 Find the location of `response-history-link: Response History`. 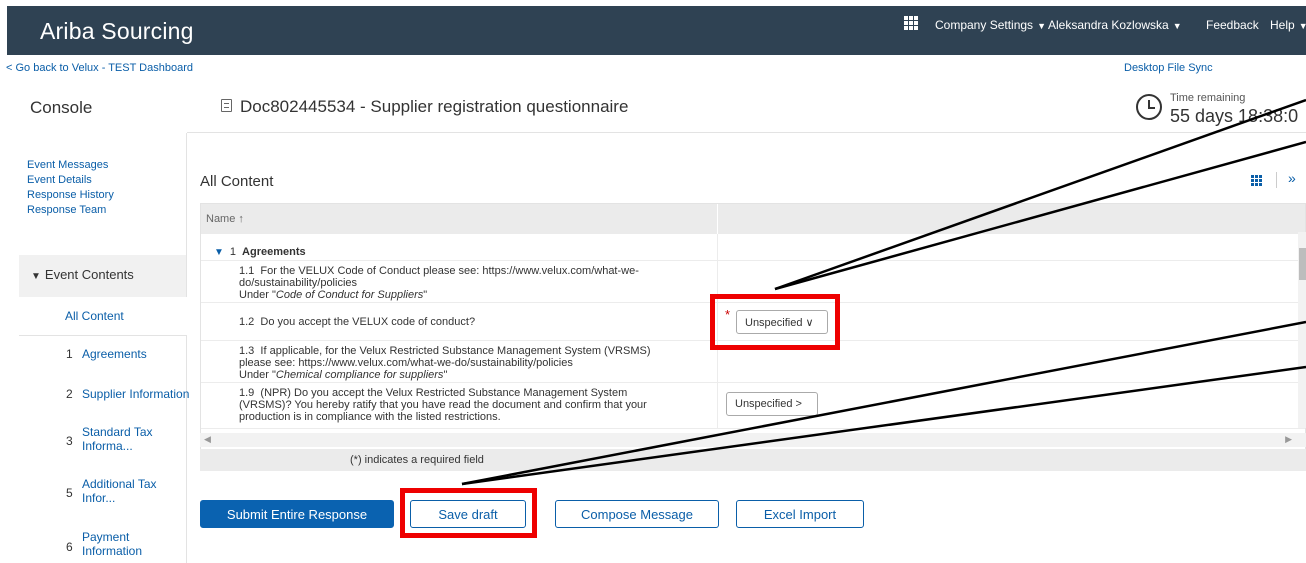

response-history-link: Response History is located at coordinates (70, 195).